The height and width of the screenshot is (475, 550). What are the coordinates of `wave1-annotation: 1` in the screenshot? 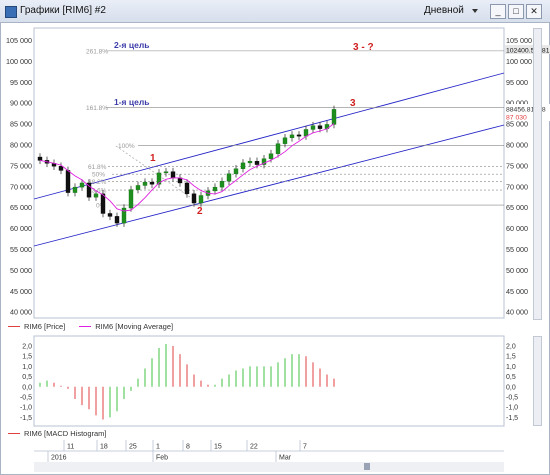 It's located at (153, 158).